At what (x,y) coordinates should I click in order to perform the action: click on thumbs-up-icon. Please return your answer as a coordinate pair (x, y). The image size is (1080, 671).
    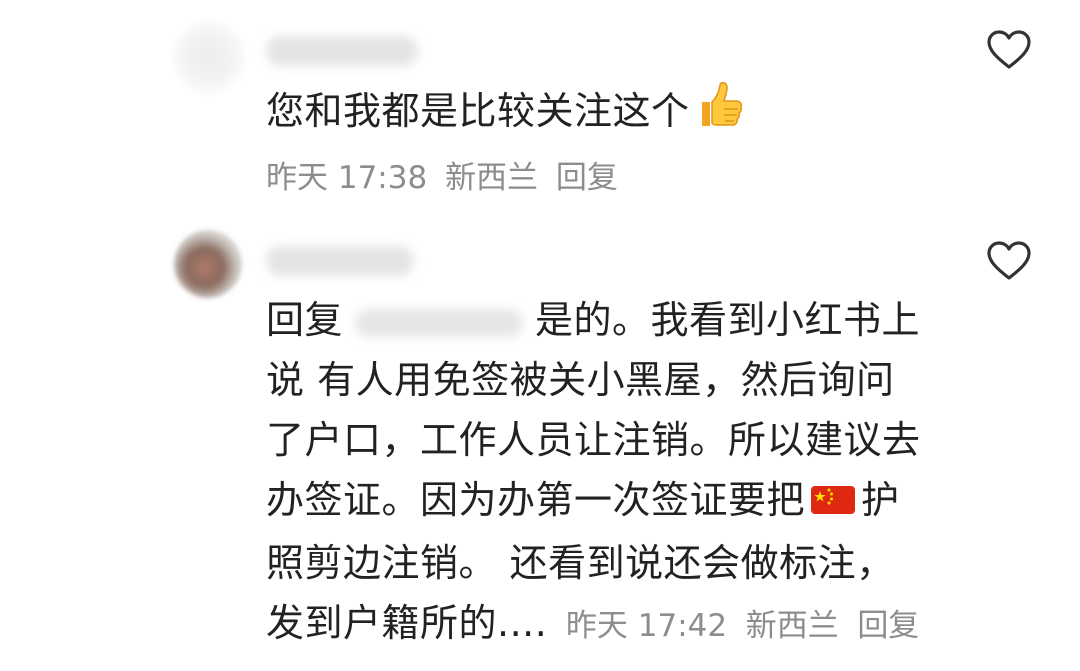
    Looking at the image, I should click on (719, 113).